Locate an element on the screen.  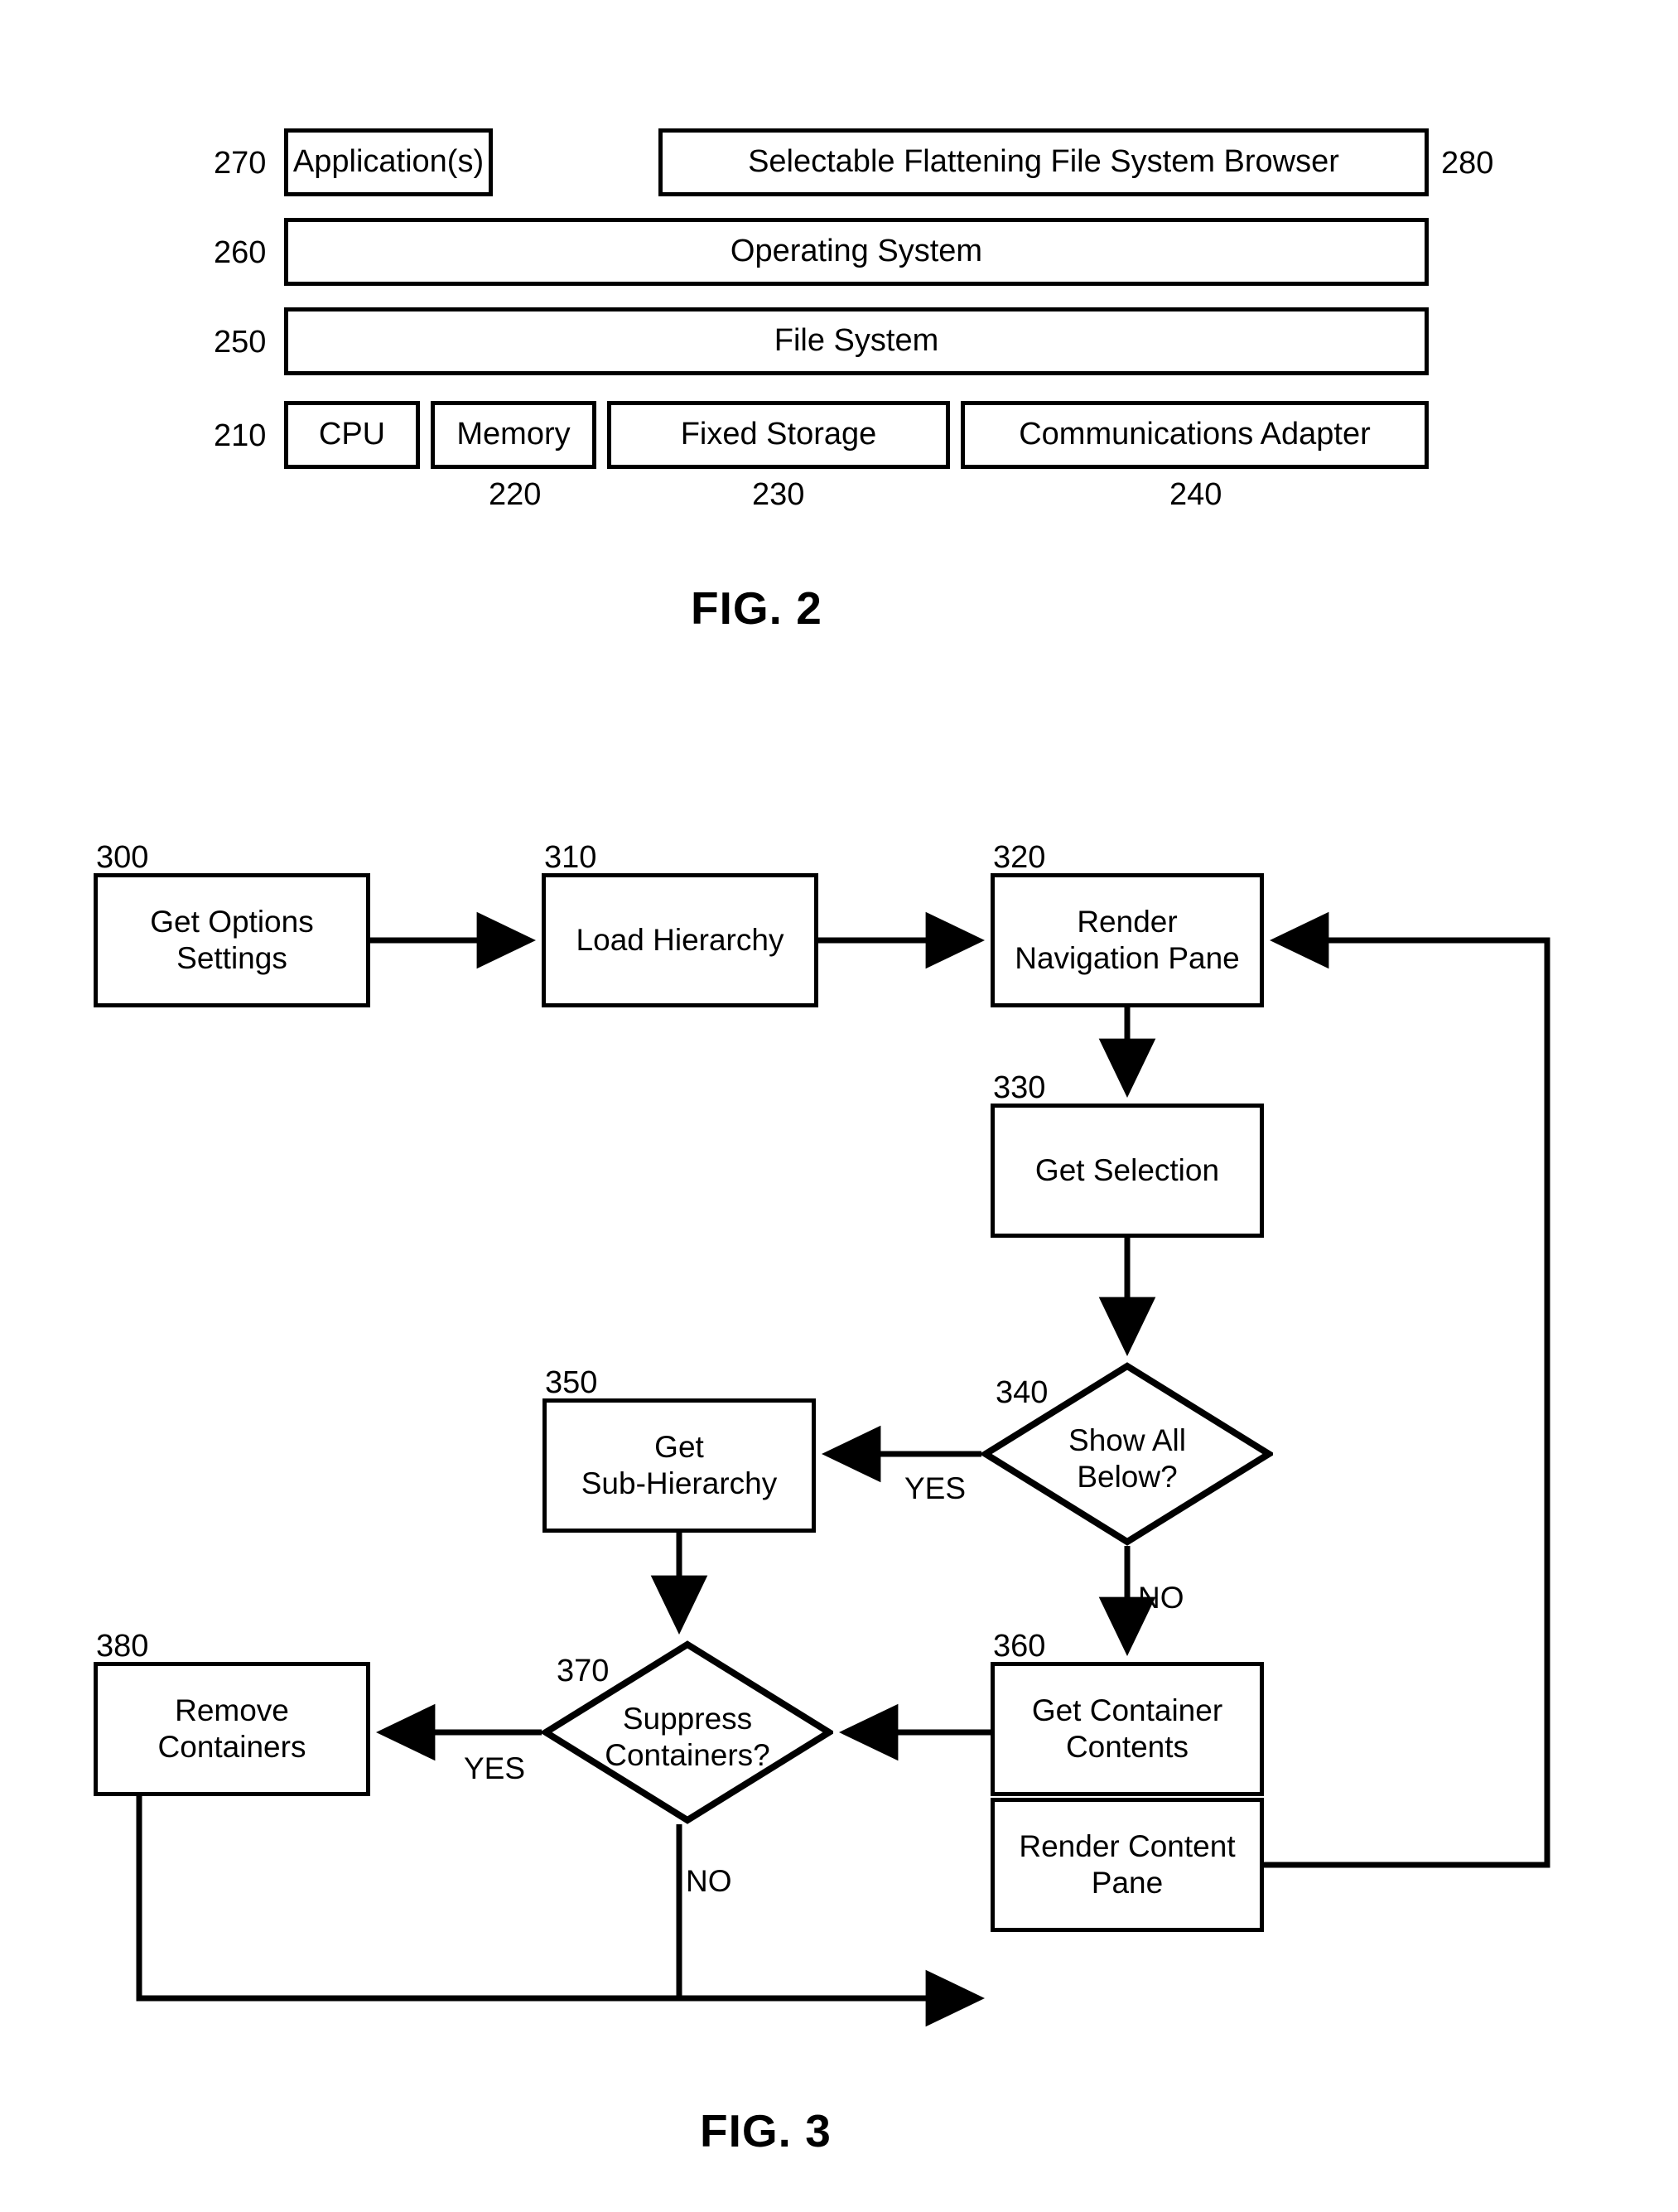
ref-numeral-350: 350 is located at coordinates (572, 1382).